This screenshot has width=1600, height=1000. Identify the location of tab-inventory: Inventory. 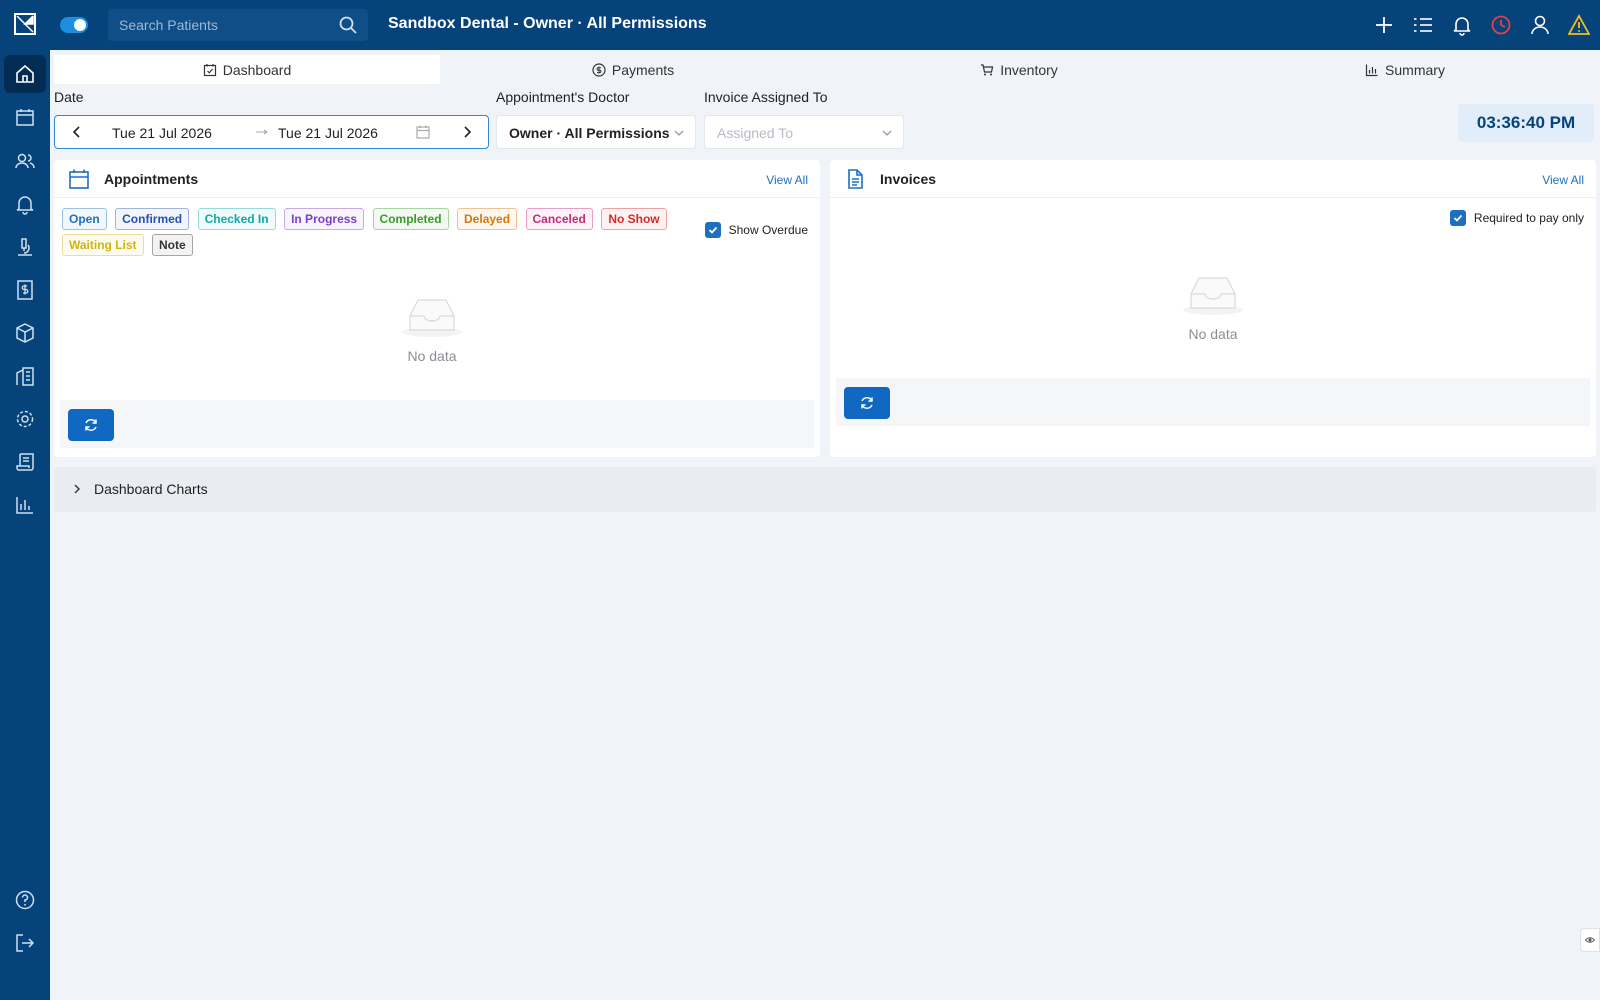
(1019, 69).